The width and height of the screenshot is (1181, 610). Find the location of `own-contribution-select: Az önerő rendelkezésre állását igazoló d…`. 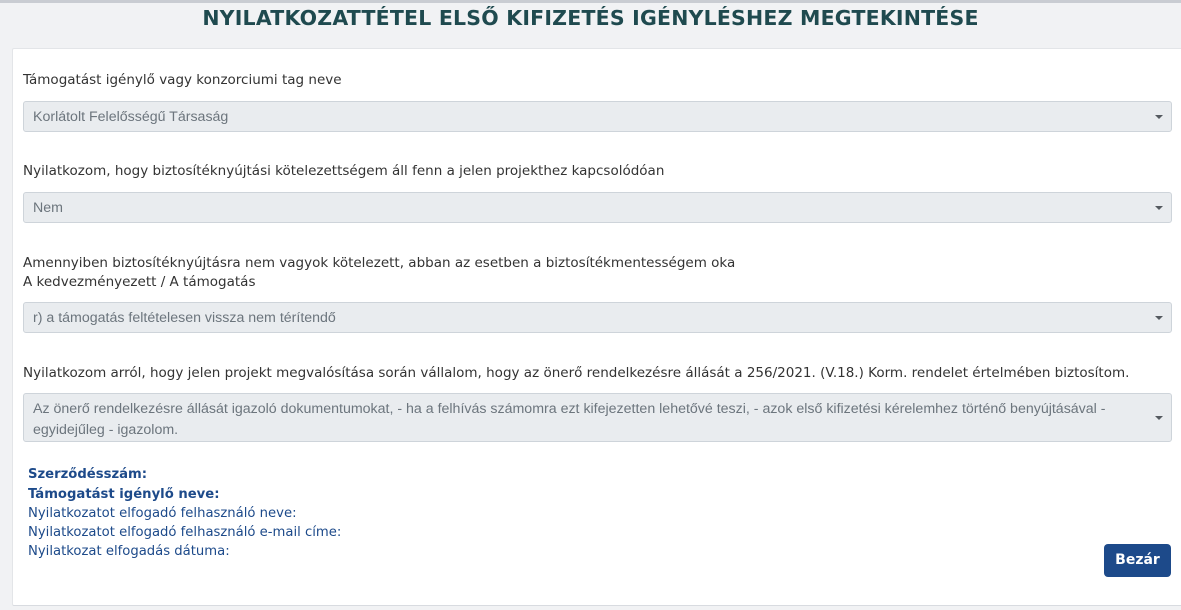

own-contribution-select: Az önerő rendelkezésre állását igazoló d… is located at coordinates (597, 417).